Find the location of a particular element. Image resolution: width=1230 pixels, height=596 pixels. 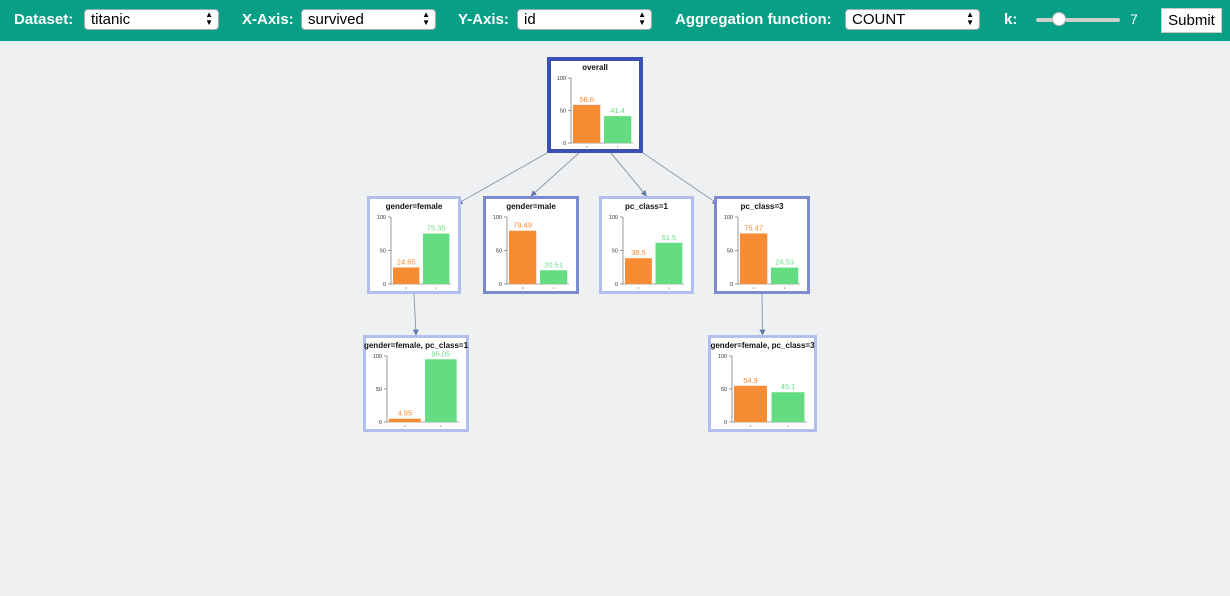

bar-value-label: 58.6 is located at coordinates (586, 99).